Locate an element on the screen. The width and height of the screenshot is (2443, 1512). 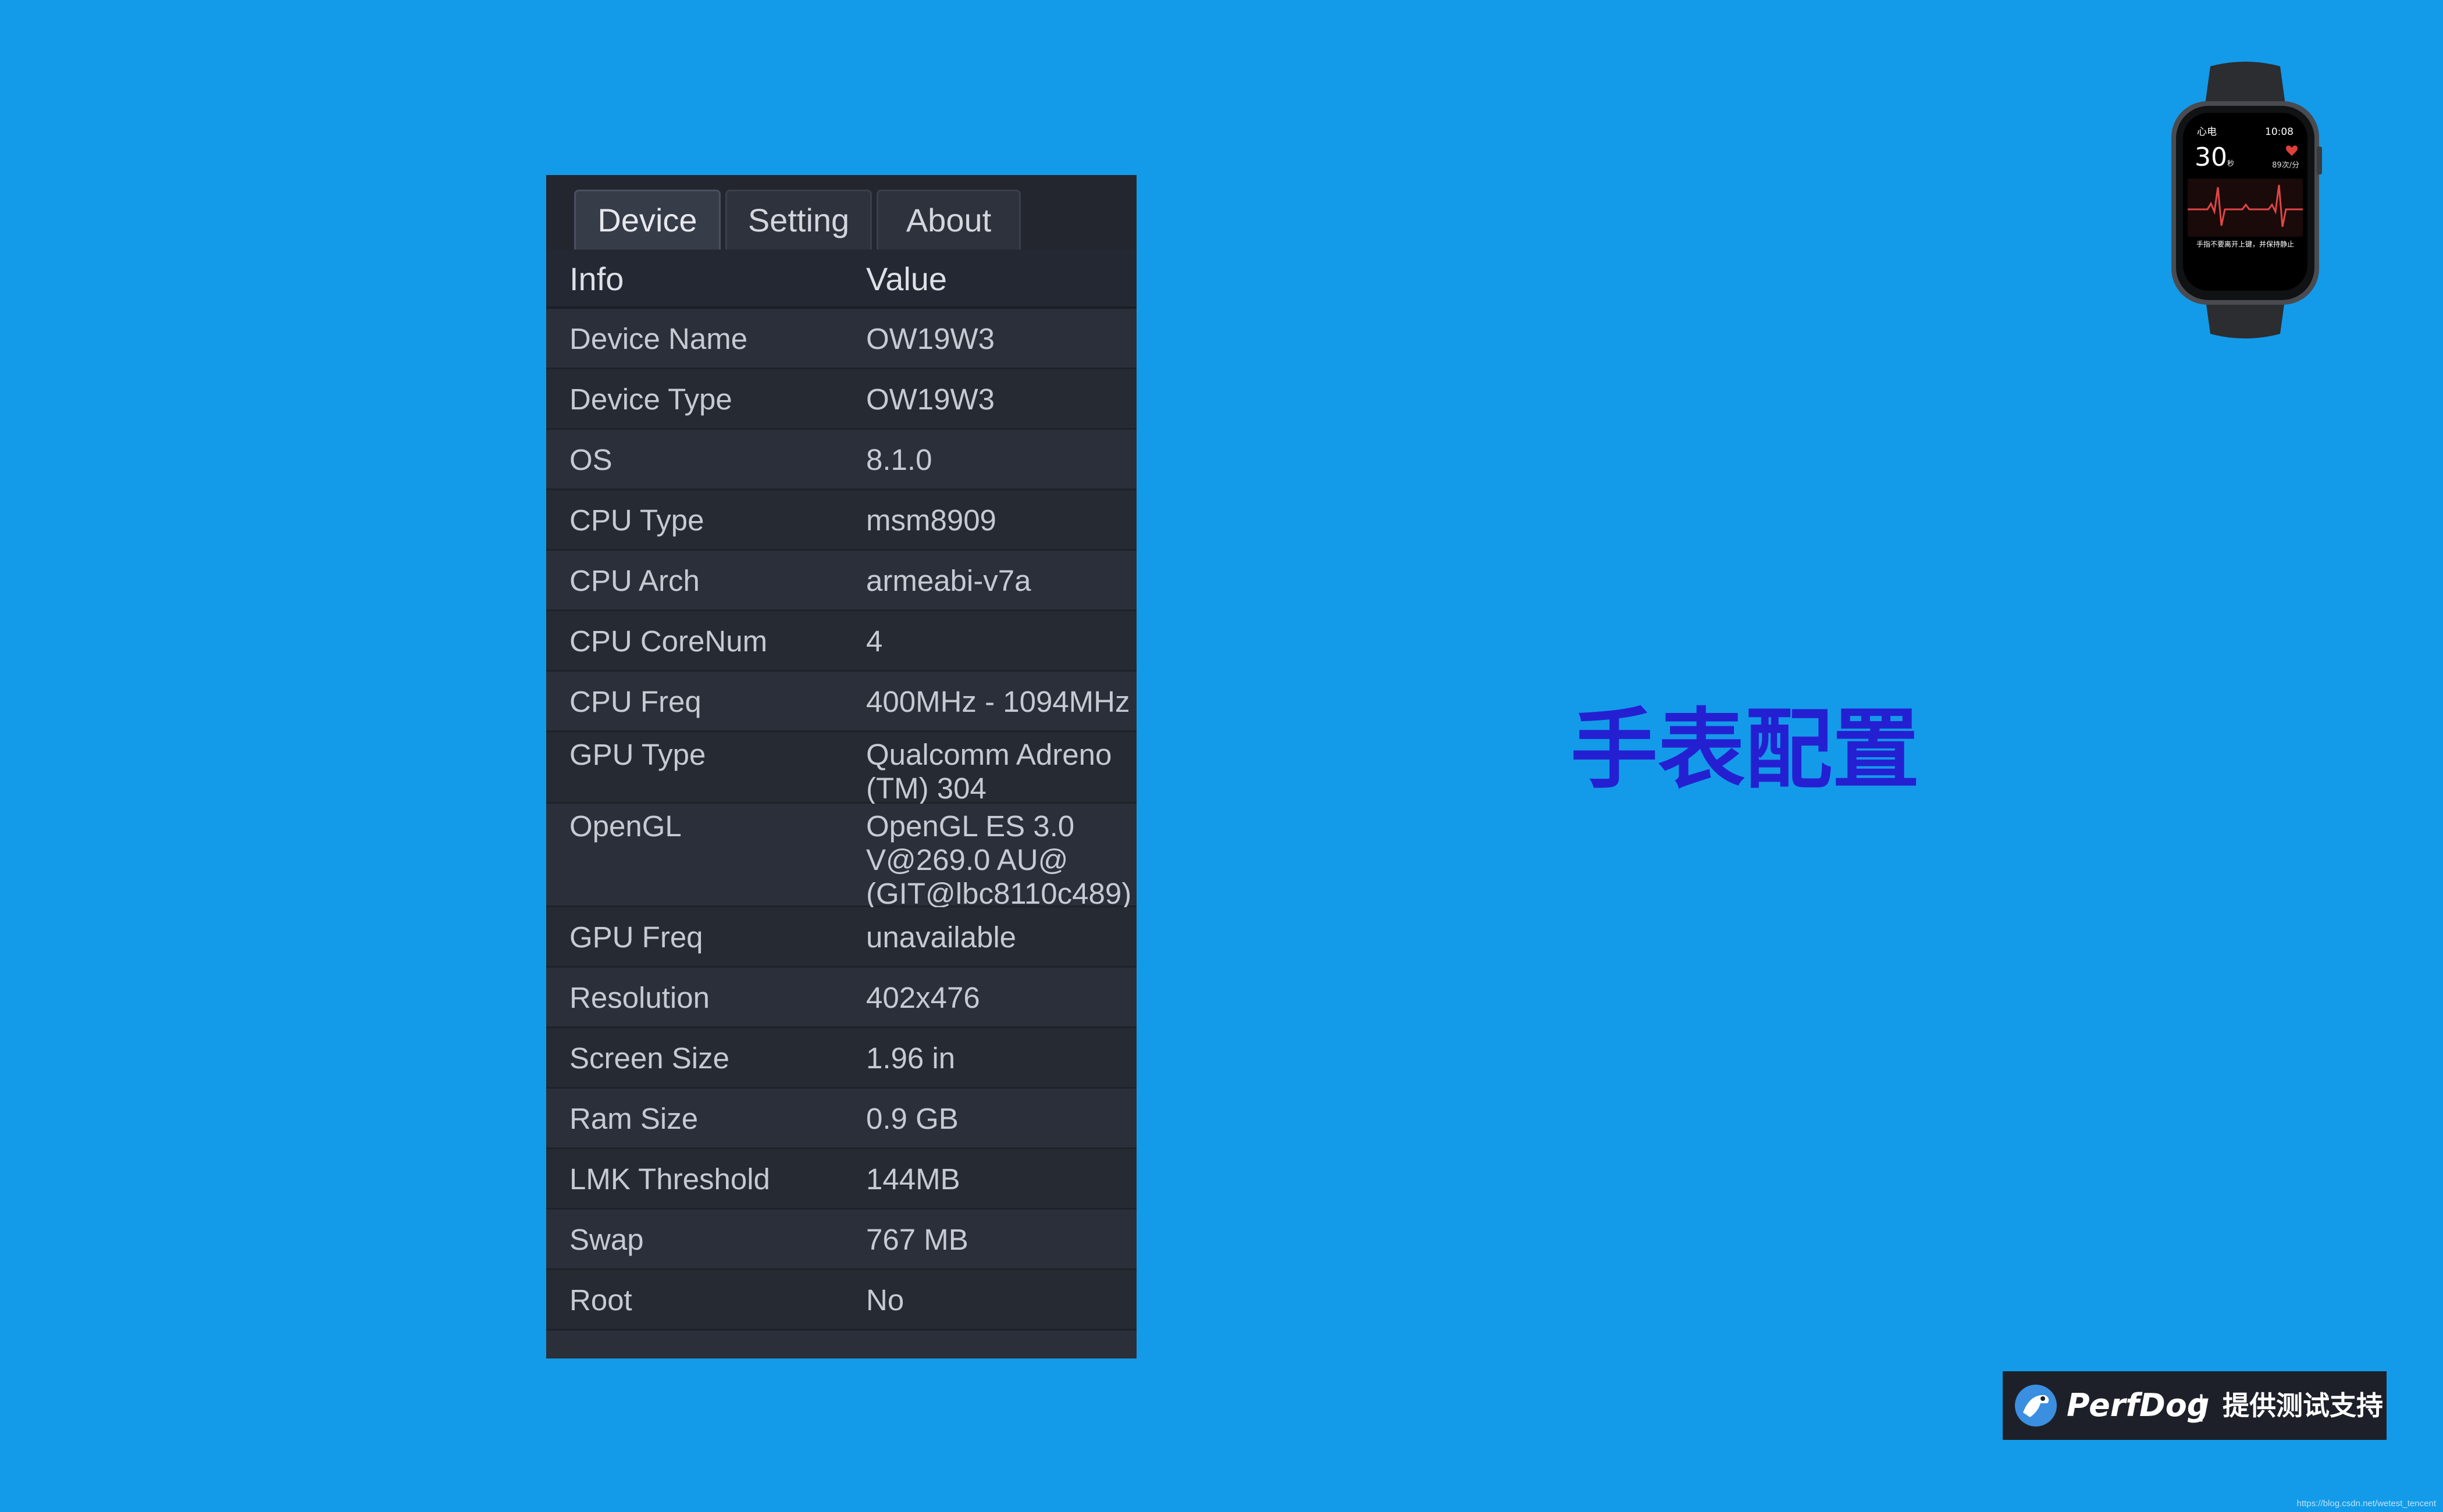
table-row: GPU Type Qualcomm Adreno (TM) 304 is located at coordinates (841, 769).